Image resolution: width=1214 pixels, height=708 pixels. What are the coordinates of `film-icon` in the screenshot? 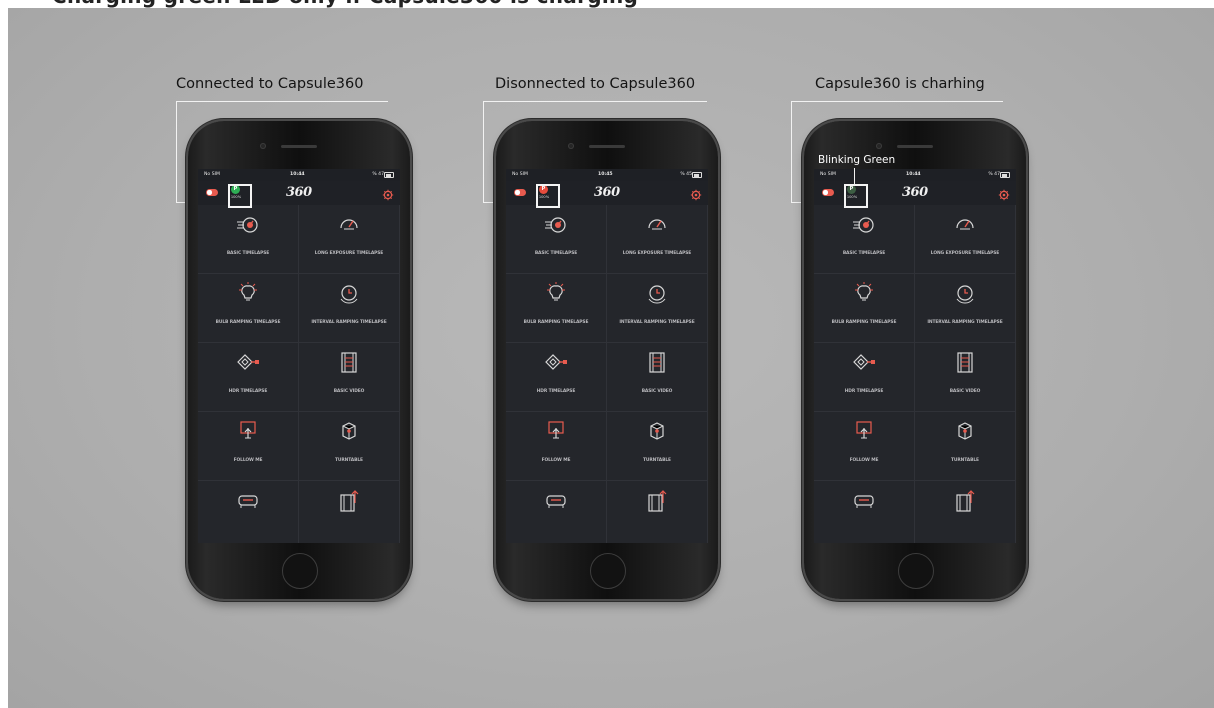 It's located at (965, 362).